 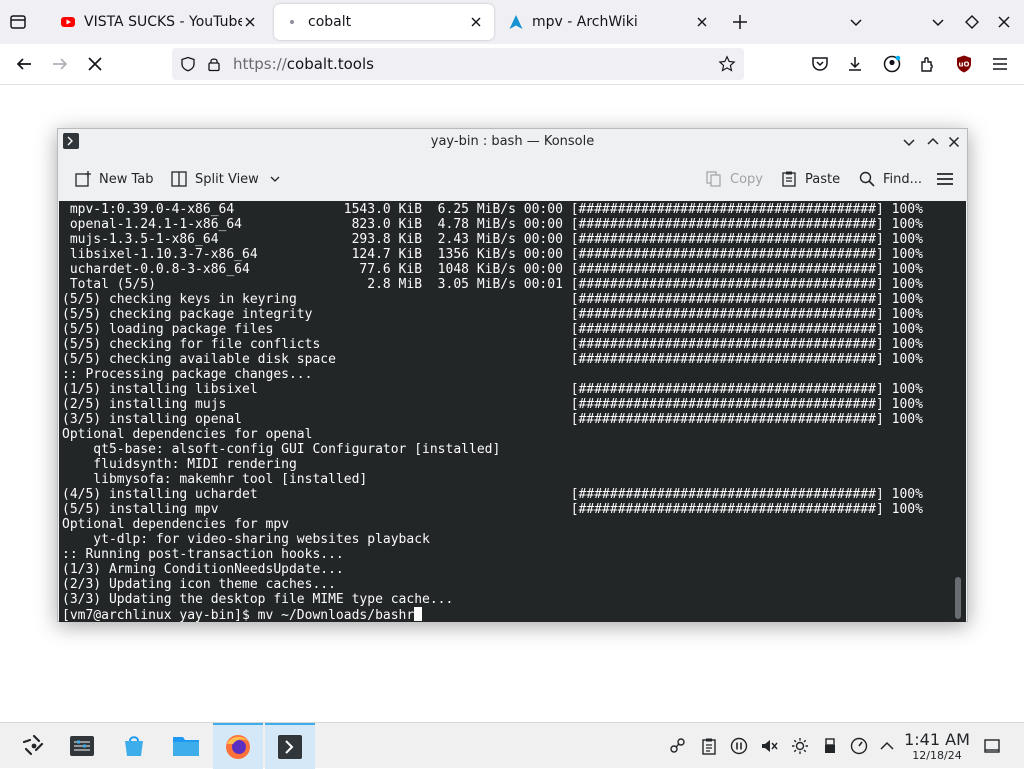 What do you see at coordinates (739, 746) in the screenshot?
I see `media-pause-icon` at bounding box center [739, 746].